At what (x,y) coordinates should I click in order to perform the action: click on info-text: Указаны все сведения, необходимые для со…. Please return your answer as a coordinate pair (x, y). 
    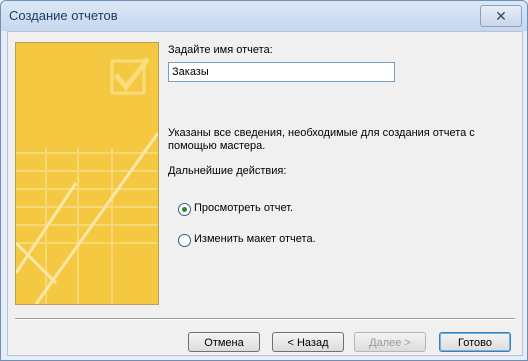
    Looking at the image, I should click on (321, 139).